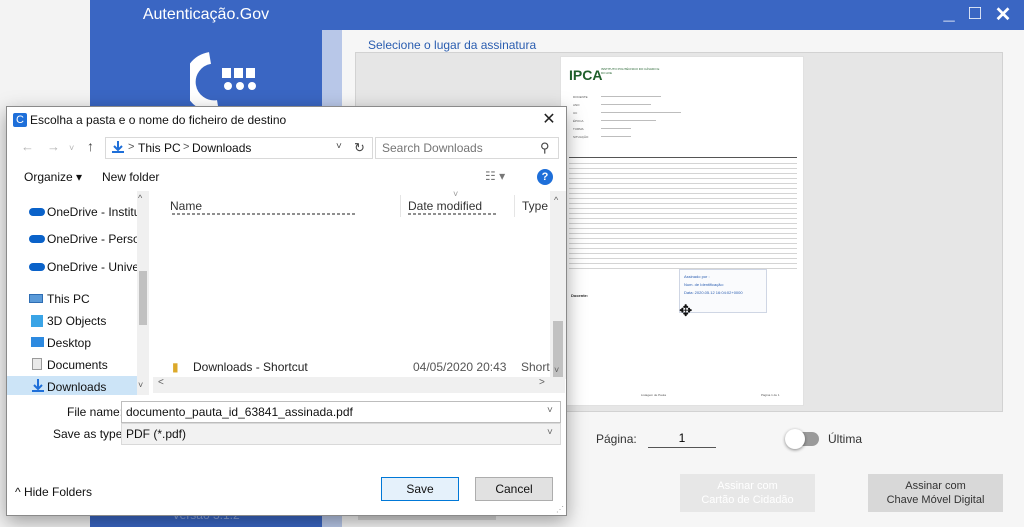  What do you see at coordinates (77, 321) in the screenshot?
I see `sidebar-item-label: 3D Objects` at bounding box center [77, 321].